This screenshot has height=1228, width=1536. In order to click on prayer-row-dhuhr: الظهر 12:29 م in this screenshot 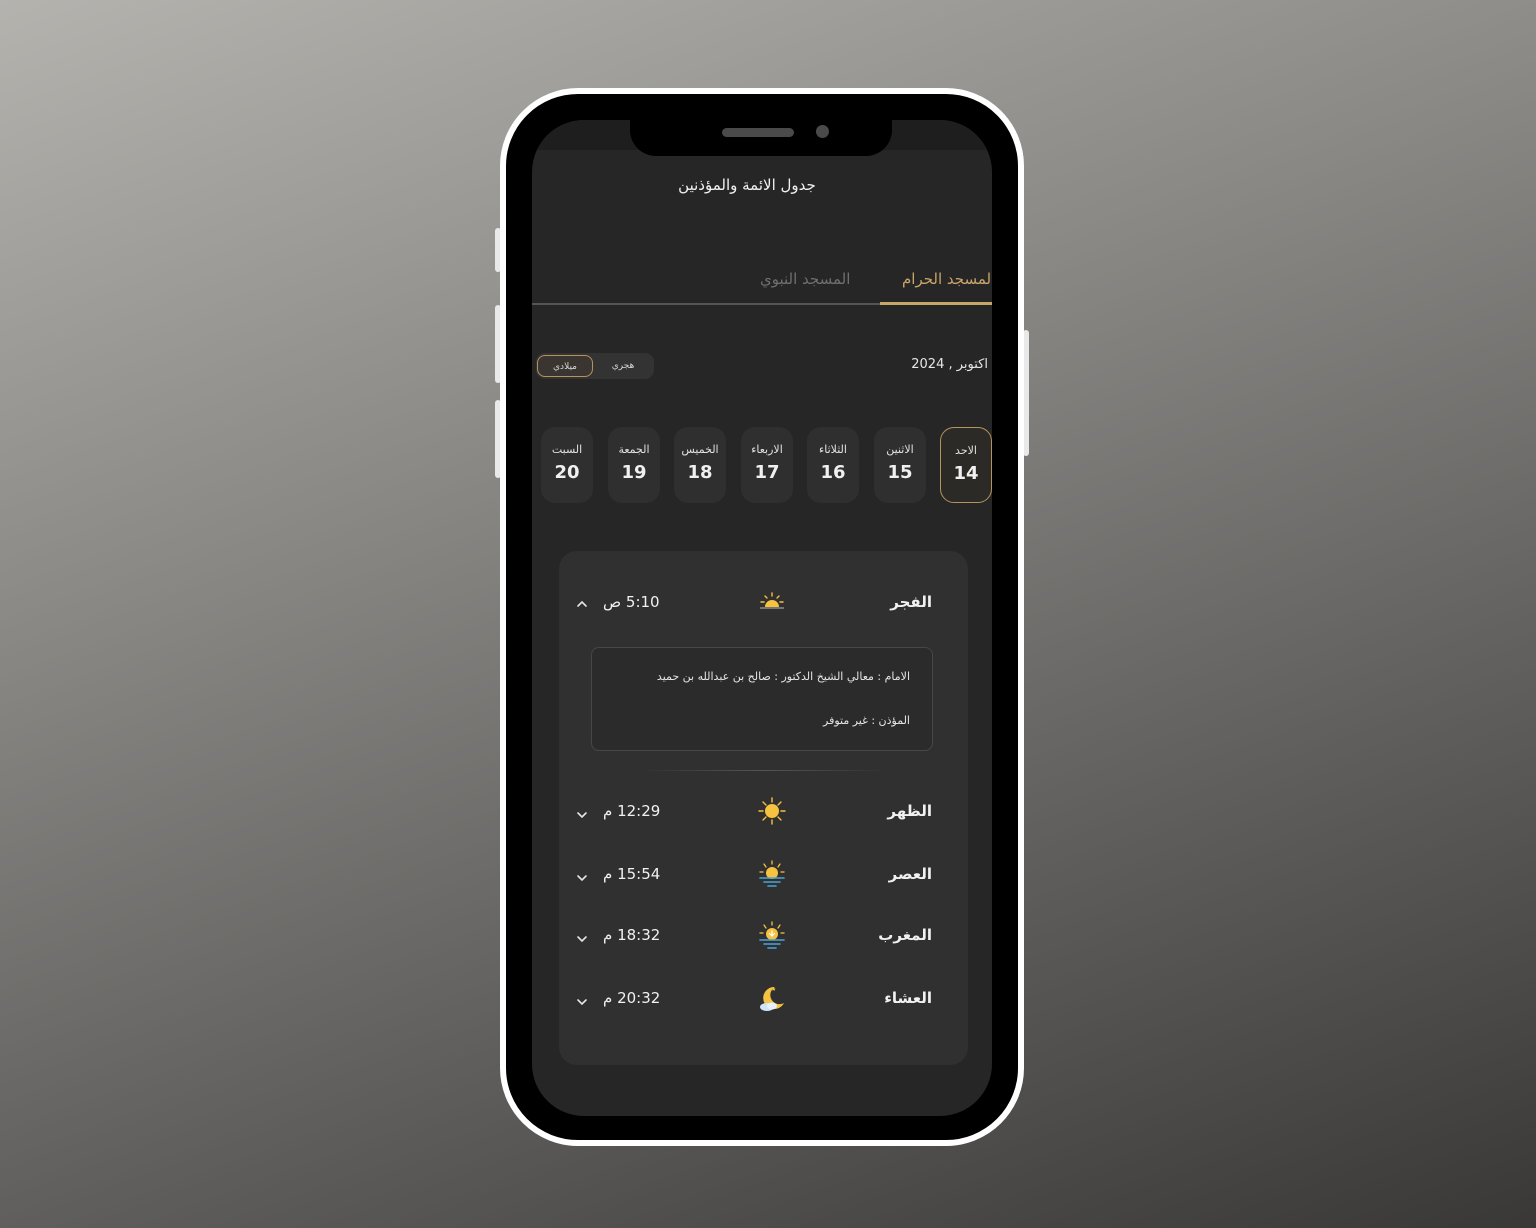, I will do `click(763, 814)`.